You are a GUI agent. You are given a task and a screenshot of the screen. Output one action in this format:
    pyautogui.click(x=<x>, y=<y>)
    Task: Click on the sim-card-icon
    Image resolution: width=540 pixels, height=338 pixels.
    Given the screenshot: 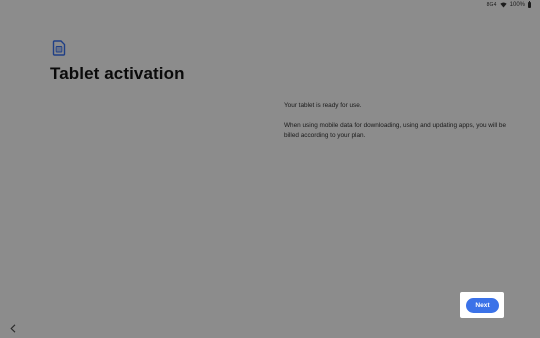 What is the action you would take?
    pyautogui.click(x=59, y=48)
    